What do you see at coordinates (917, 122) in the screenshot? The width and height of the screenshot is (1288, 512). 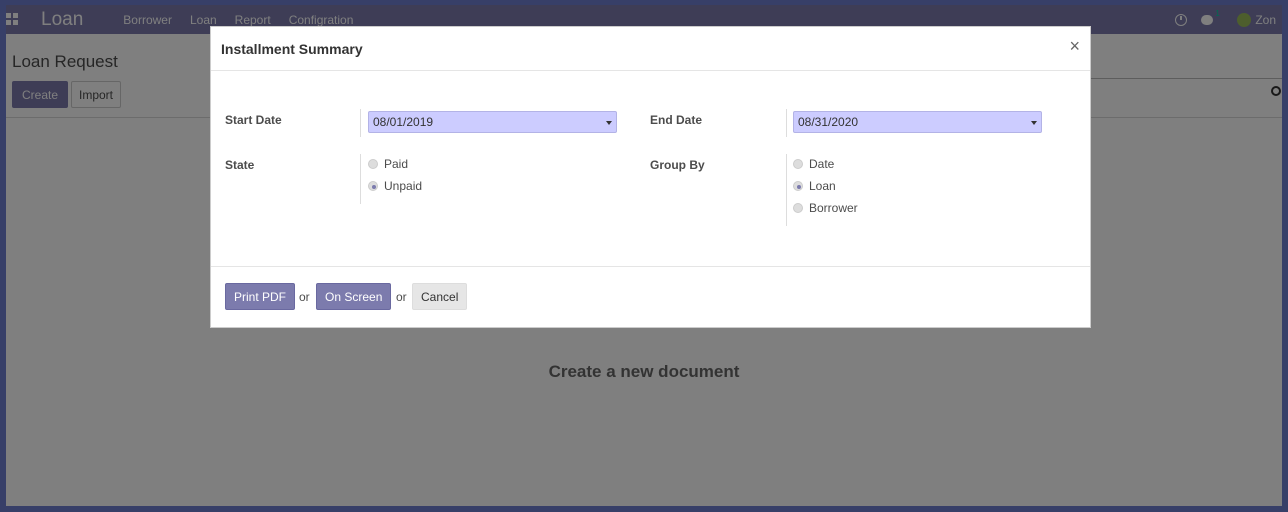 I see `end-date-field: 08/31/2020` at bounding box center [917, 122].